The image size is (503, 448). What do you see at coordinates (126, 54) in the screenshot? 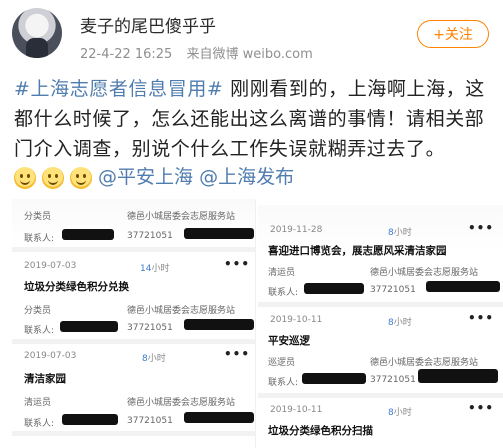
I see `post-timestamp: 22-4-22 16:25` at bounding box center [126, 54].